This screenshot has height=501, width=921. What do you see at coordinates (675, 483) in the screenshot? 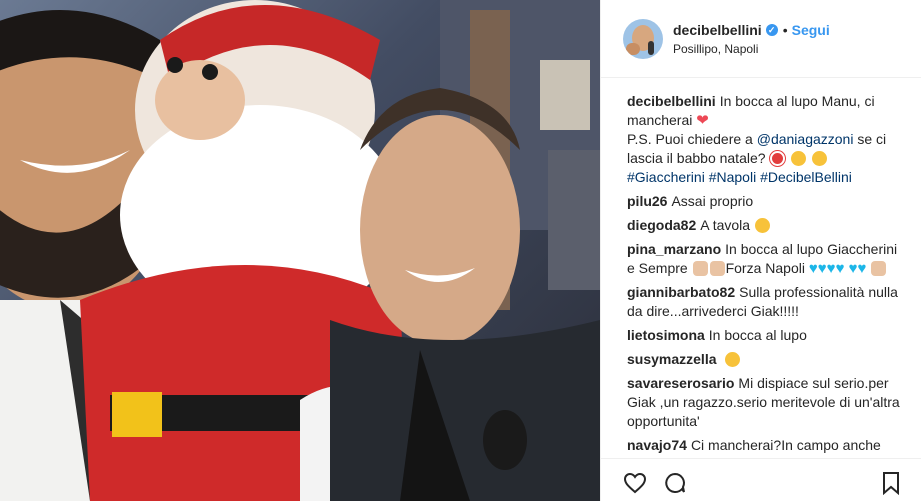
I see `comment-bubble-icon` at bounding box center [675, 483].